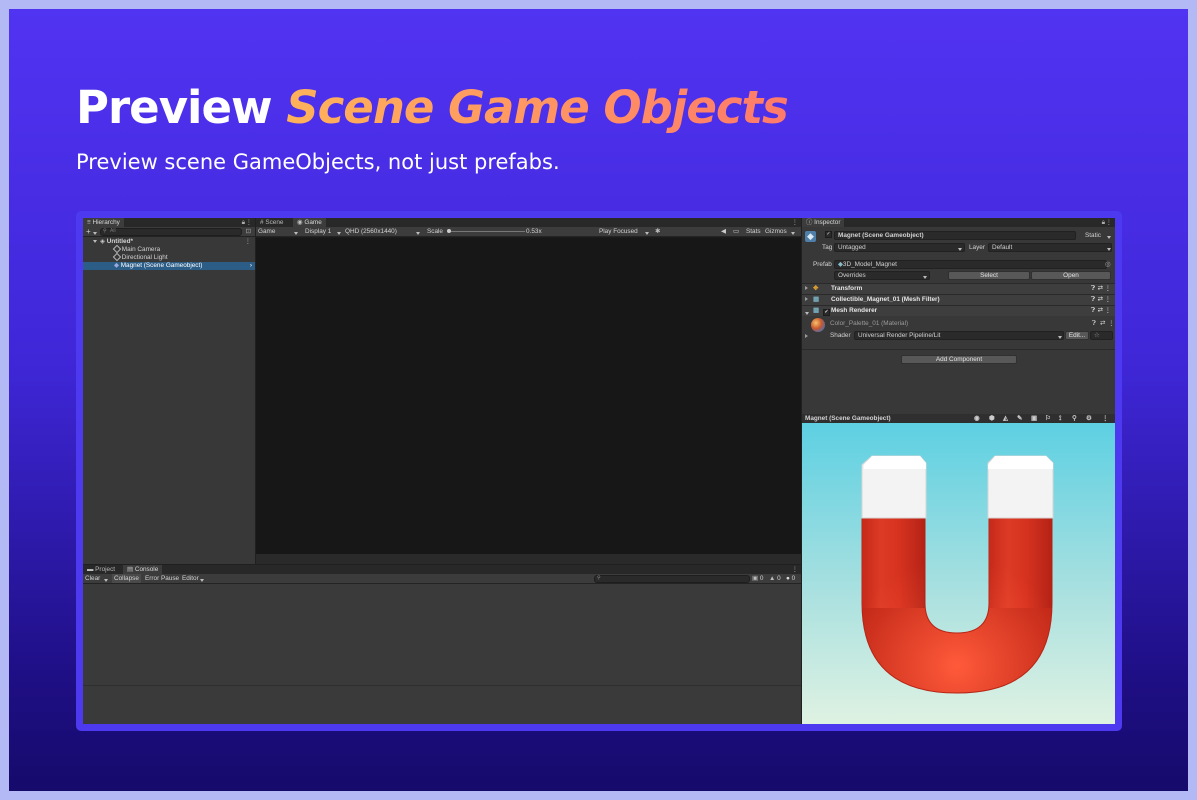  I want to click on add-icon: +, so click(88, 231).